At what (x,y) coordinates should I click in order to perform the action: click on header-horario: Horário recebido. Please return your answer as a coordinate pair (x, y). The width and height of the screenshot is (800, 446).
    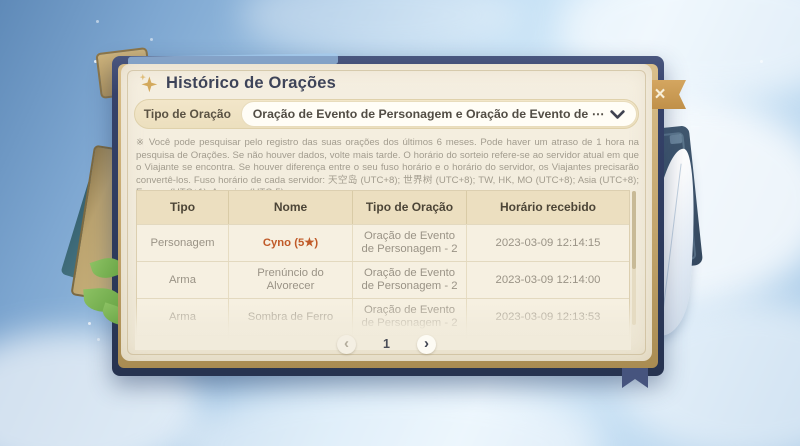
    Looking at the image, I should click on (548, 207).